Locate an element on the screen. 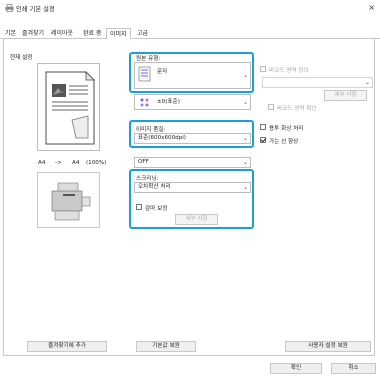  title-bar: 인쇄 기본 설정 × is located at coordinates (190, 9).